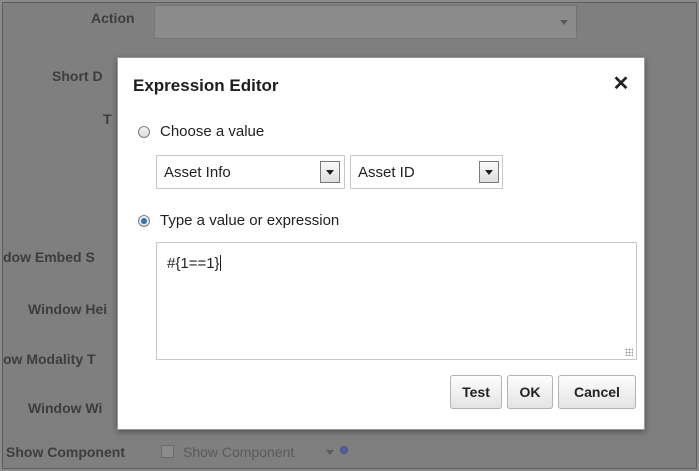 The image size is (699, 471). Describe the element at coordinates (386, 172) in the screenshot. I see `attribute-select-value: Asset ID` at that location.